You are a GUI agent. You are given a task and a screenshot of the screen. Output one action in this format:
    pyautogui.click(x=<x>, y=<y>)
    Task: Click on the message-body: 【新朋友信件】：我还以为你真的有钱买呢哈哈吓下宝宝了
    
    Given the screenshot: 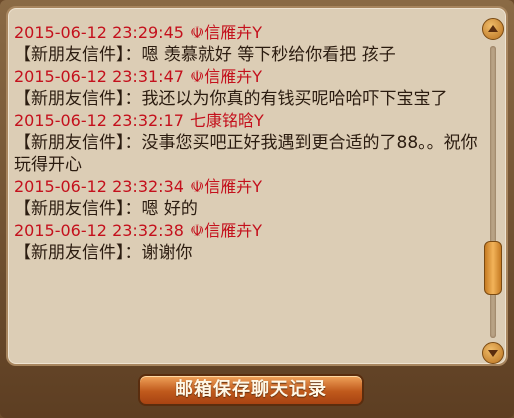 What is the action you would take?
    pyautogui.click(x=249, y=99)
    